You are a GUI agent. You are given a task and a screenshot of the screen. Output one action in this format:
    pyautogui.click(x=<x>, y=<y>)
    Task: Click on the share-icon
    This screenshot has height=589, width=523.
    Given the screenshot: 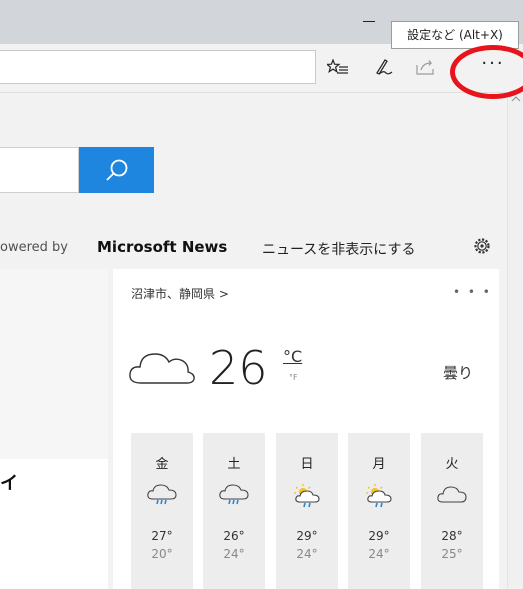 What is the action you would take?
    pyautogui.click(x=425, y=67)
    